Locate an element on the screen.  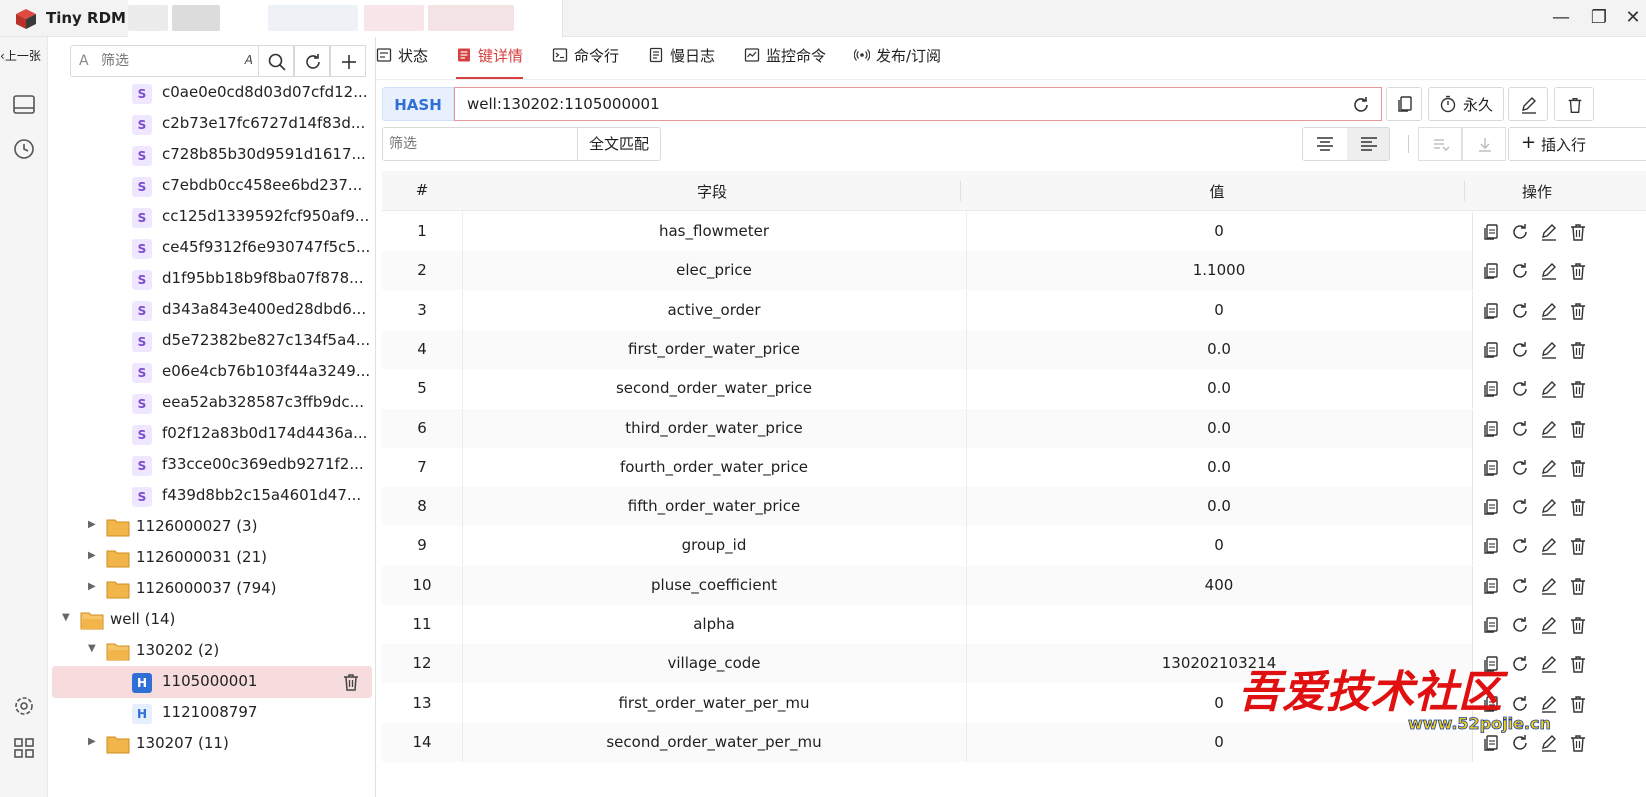
tab-terminal: 命令行 is located at coordinates (585, 62).